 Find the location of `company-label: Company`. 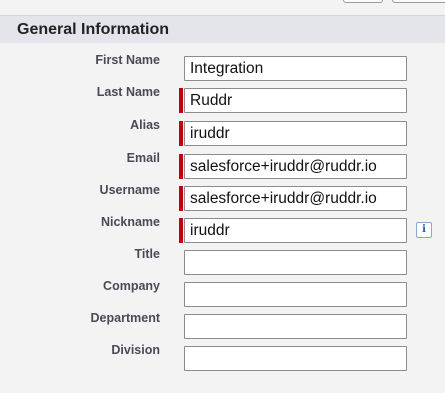

company-label: Company is located at coordinates (131, 286).